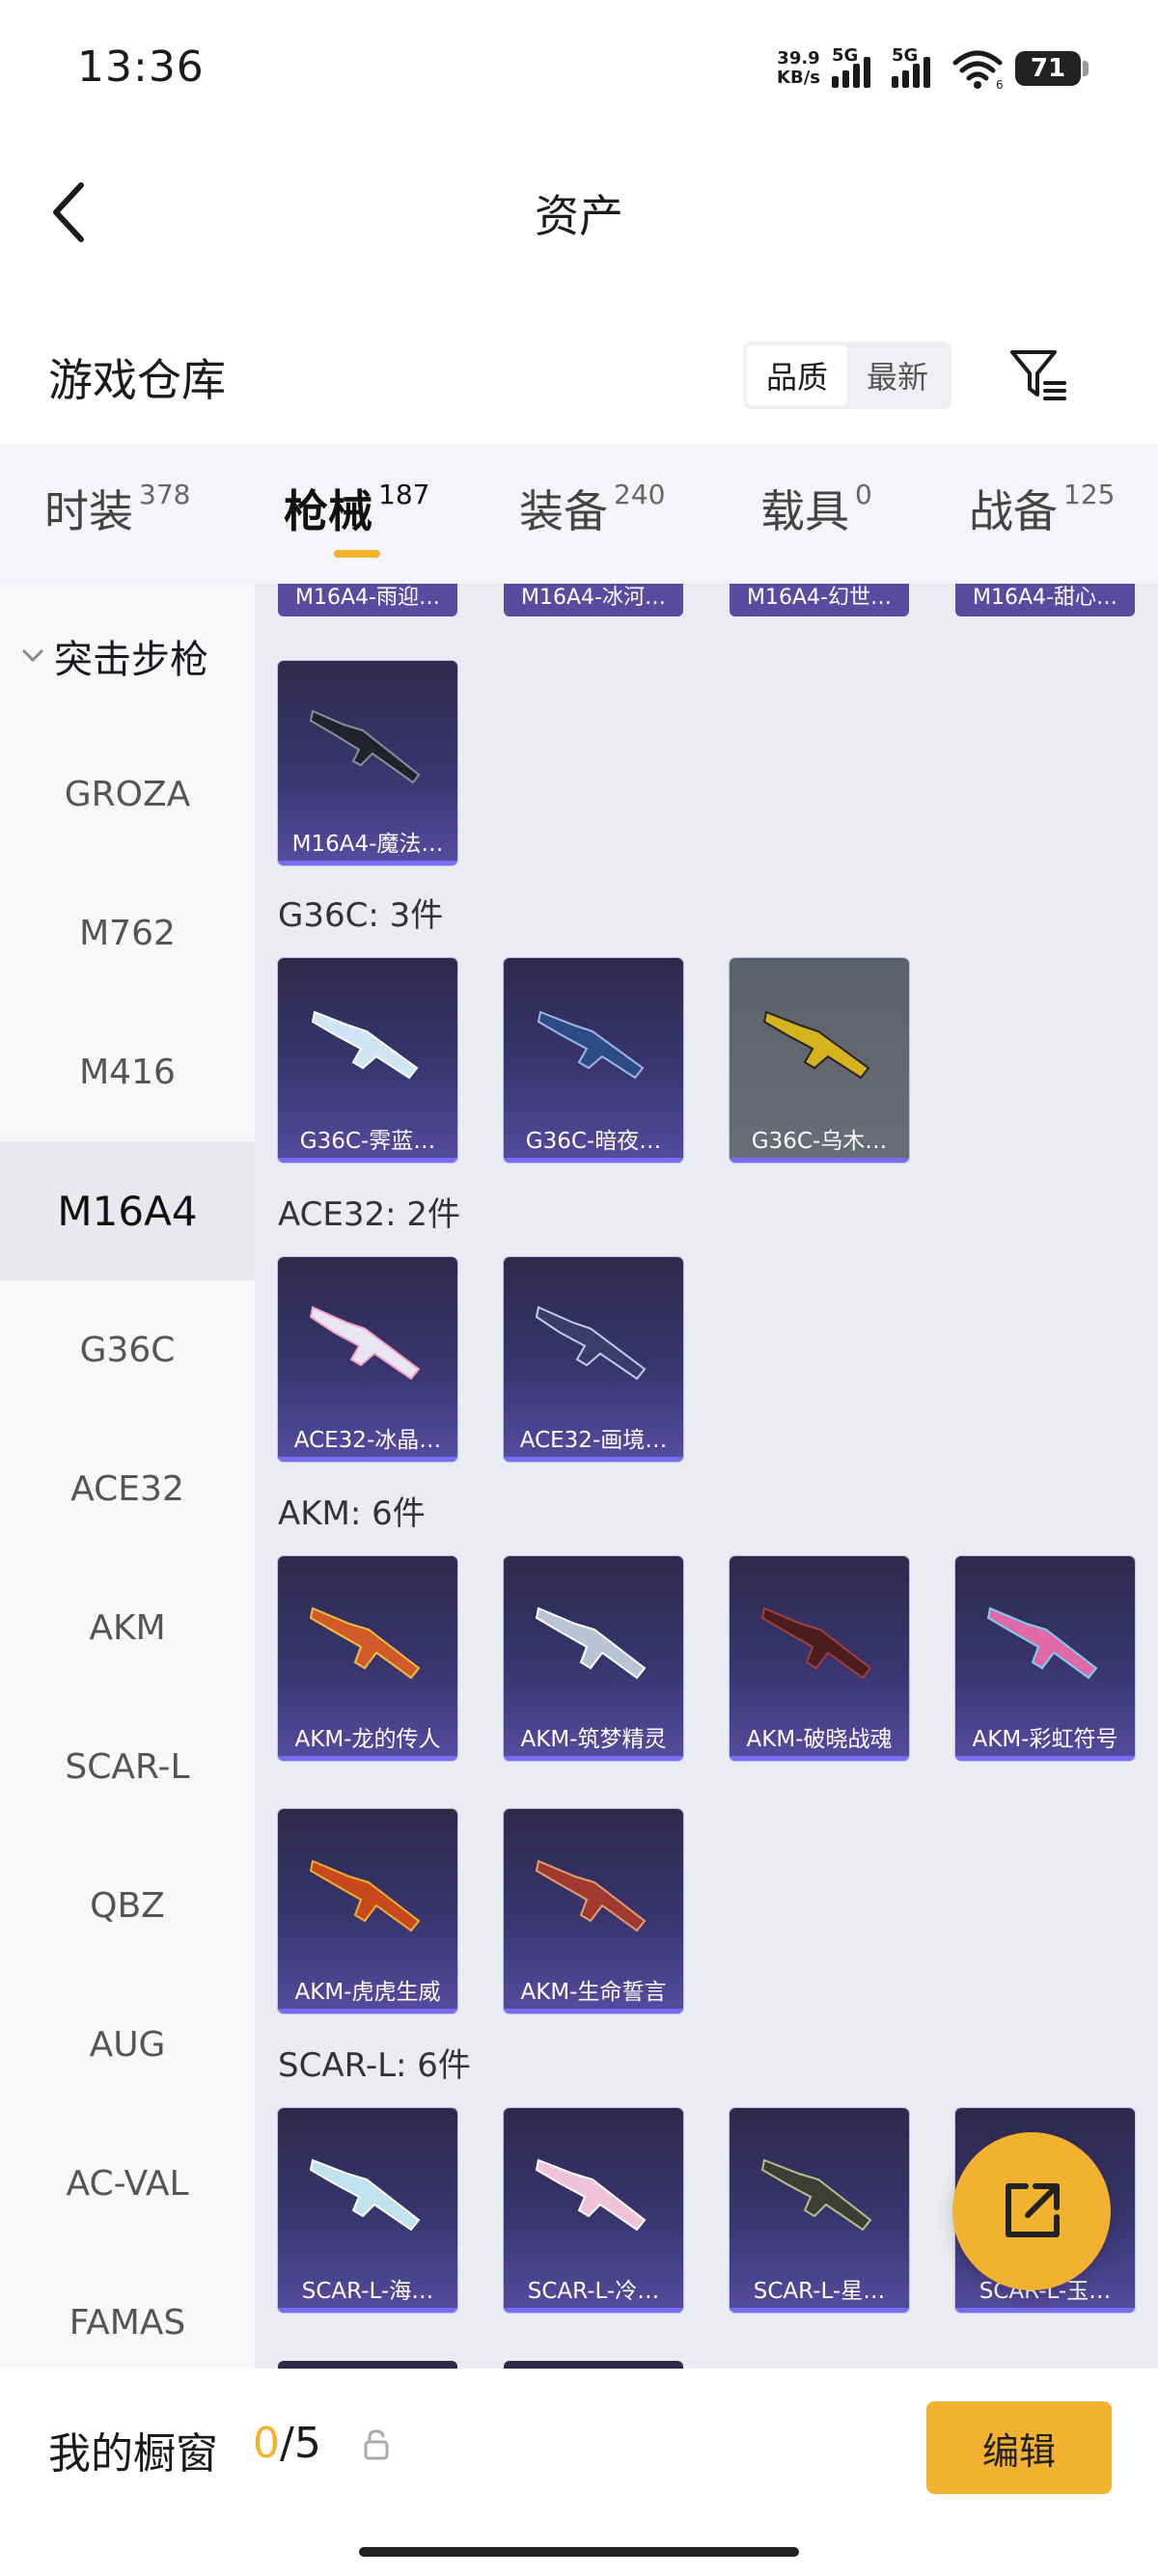 The width and height of the screenshot is (1158, 2576). I want to click on tab-count: 378, so click(165, 495).